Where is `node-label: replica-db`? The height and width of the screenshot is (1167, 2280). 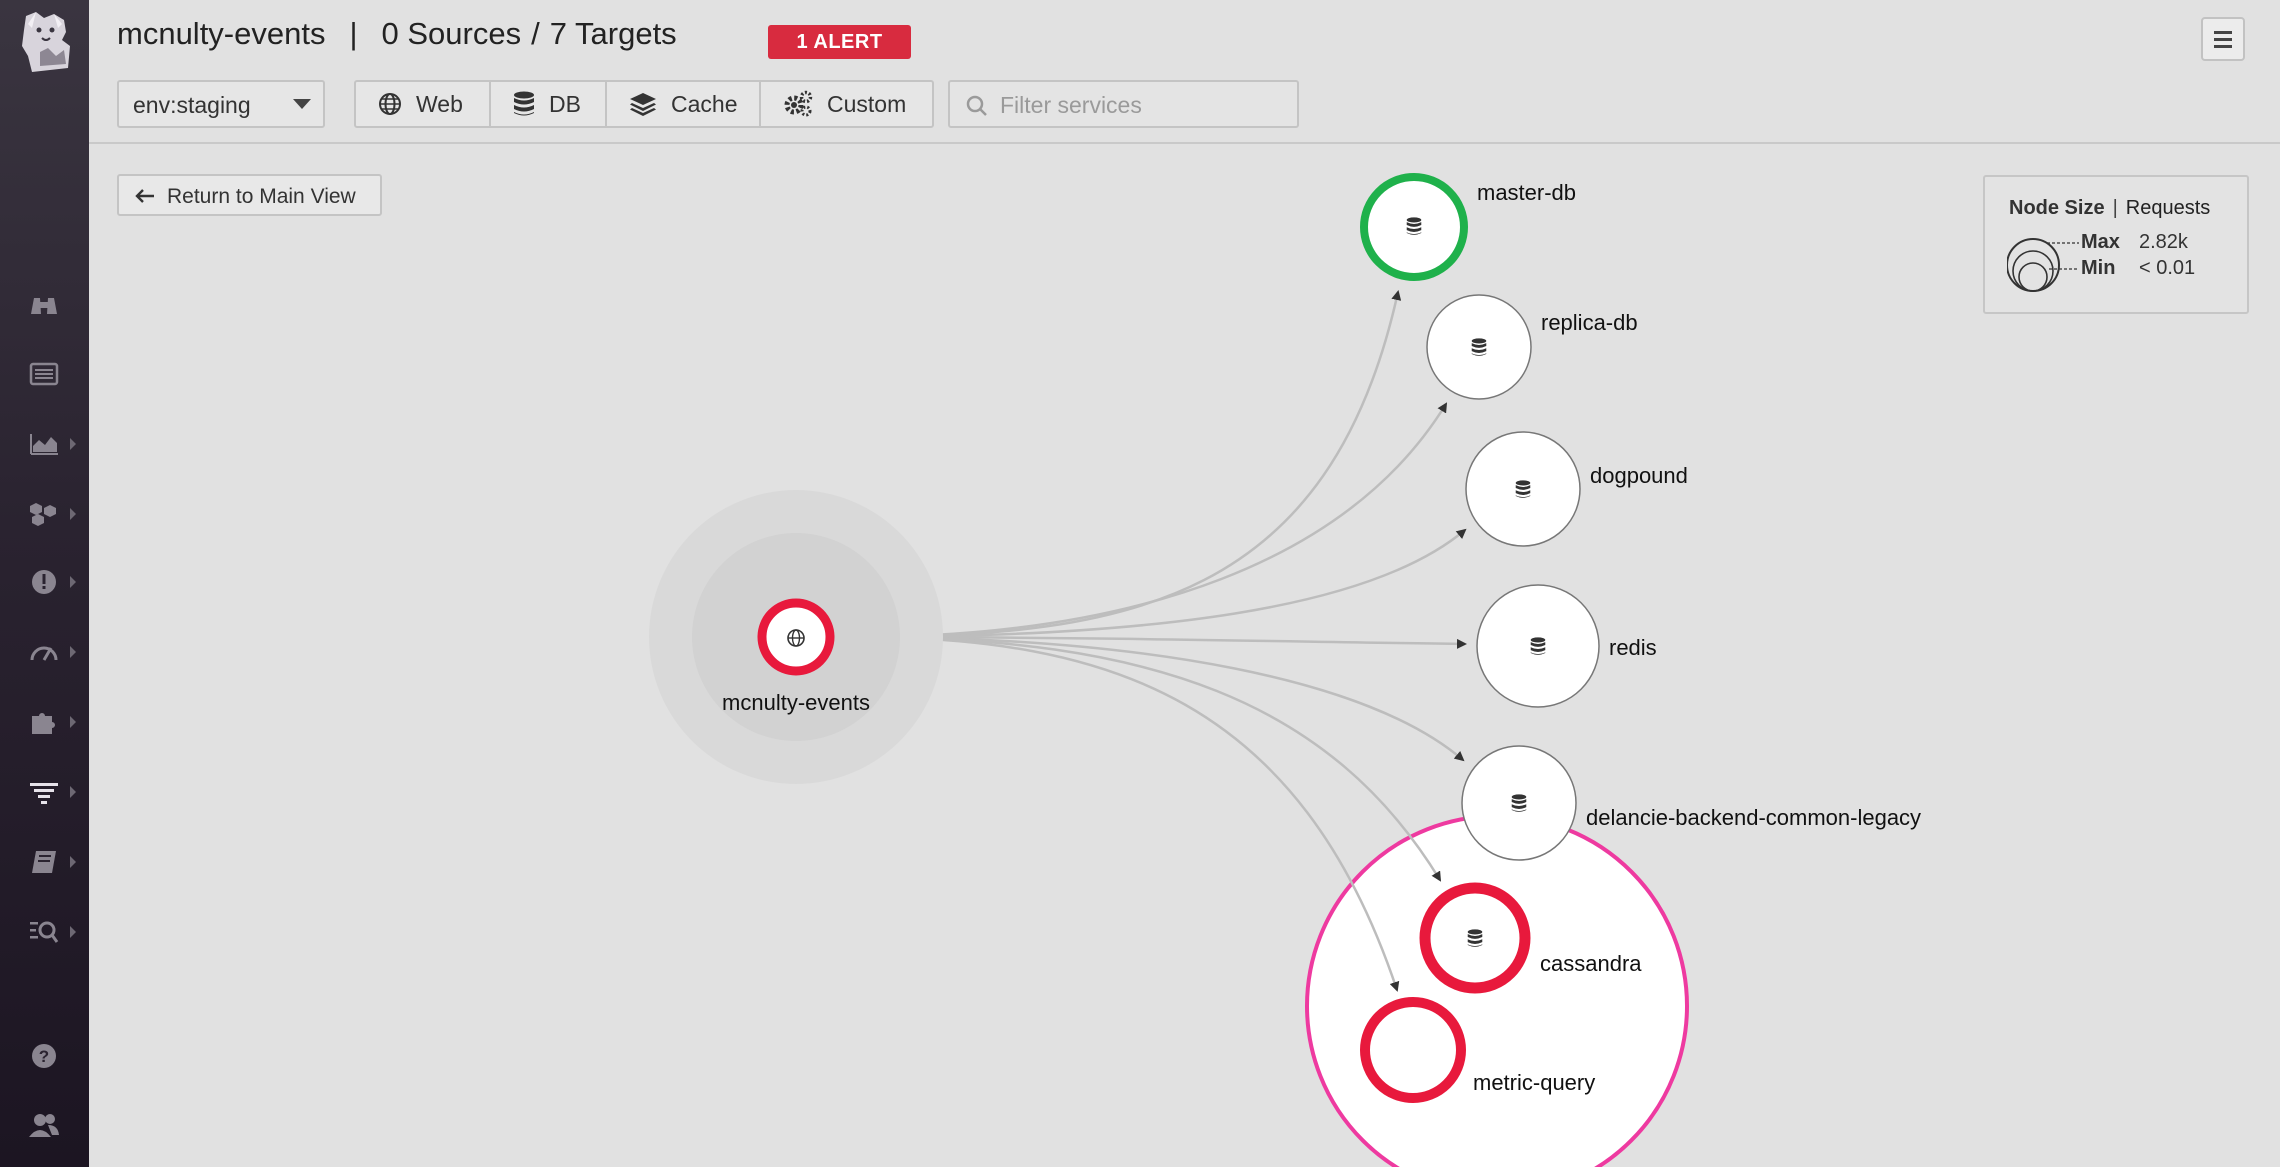 node-label: replica-db is located at coordinates (1589, 322).